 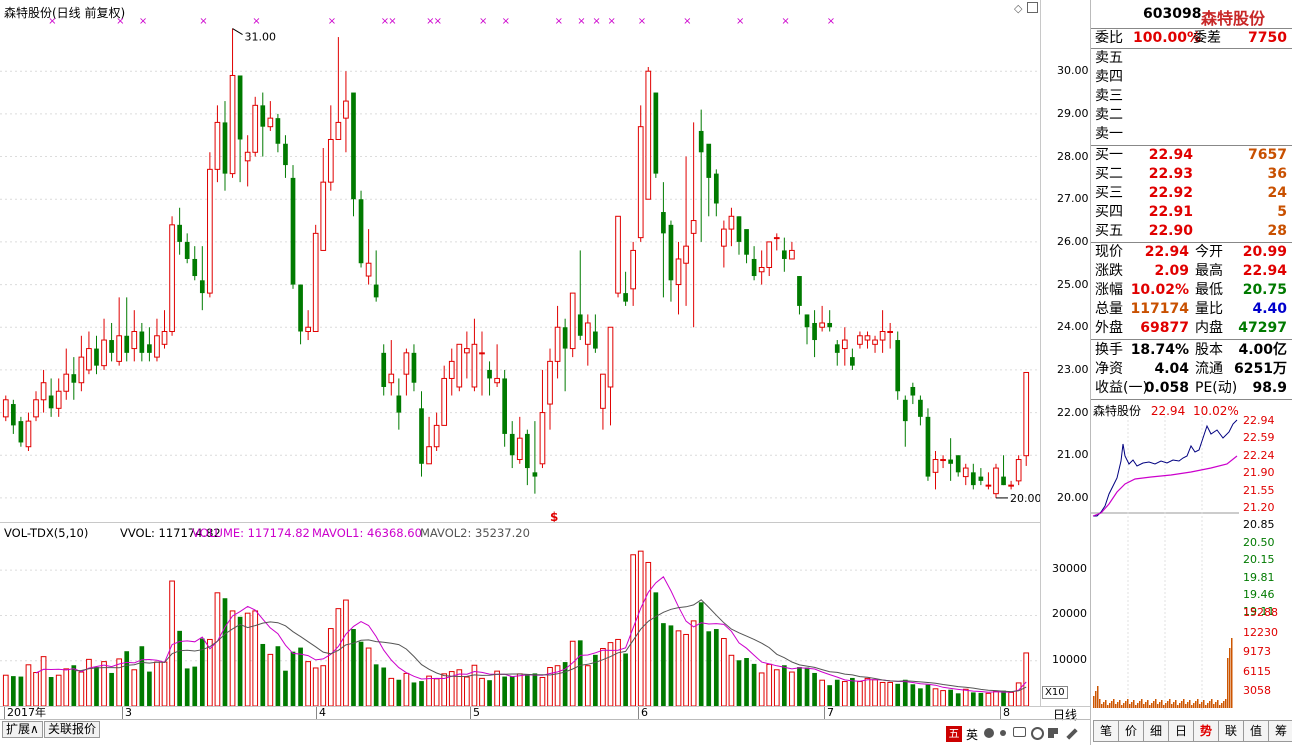 I want to click on moon-icon, so click(x=989, y=733).